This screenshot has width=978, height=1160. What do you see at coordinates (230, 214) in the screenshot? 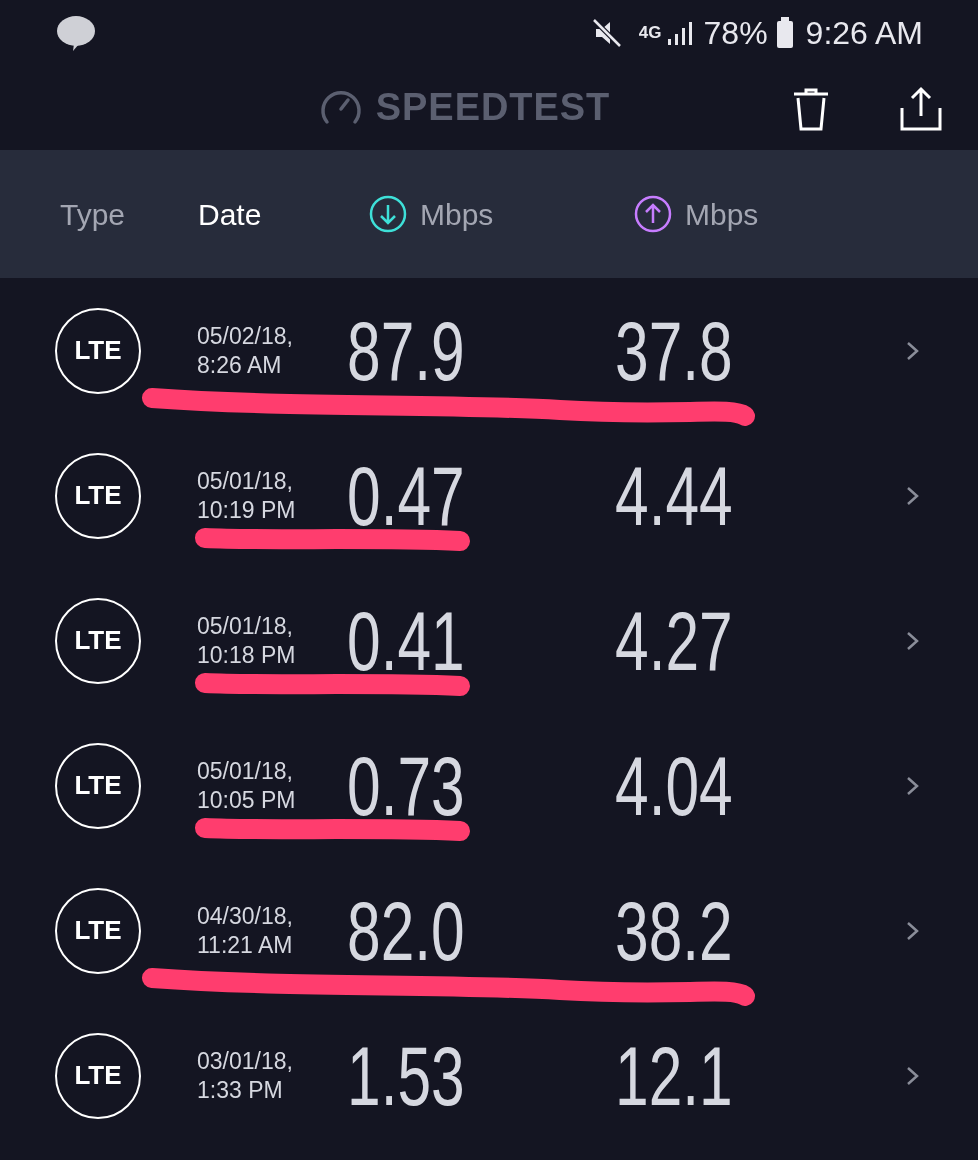
I see `column-header: Date` at bounding box center [230, 214].